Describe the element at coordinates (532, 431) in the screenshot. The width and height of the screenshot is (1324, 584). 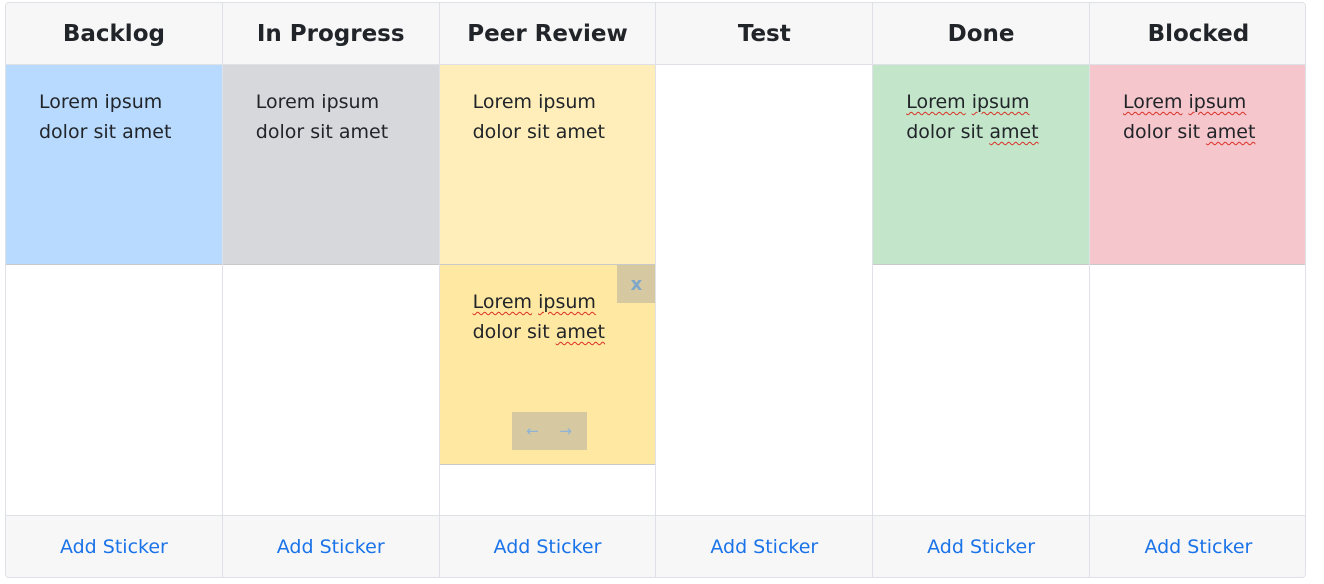
I see `move-left-icon: ←` at that location.